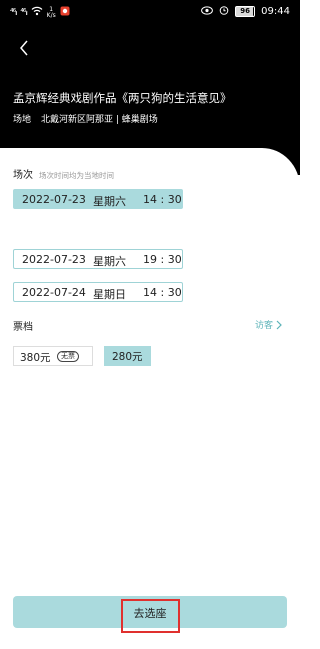  What do you see at coordinates (65, 12) in the screenshot?
I see `notification-icon` at bounding box center [65, 12].